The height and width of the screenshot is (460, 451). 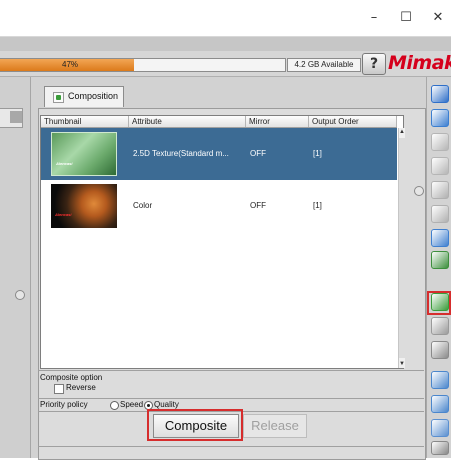 What do you see at coordinates (187, 121) in the screenshot?
I see `column-header-attribute: Attribute` at bounding box center [187, 121].